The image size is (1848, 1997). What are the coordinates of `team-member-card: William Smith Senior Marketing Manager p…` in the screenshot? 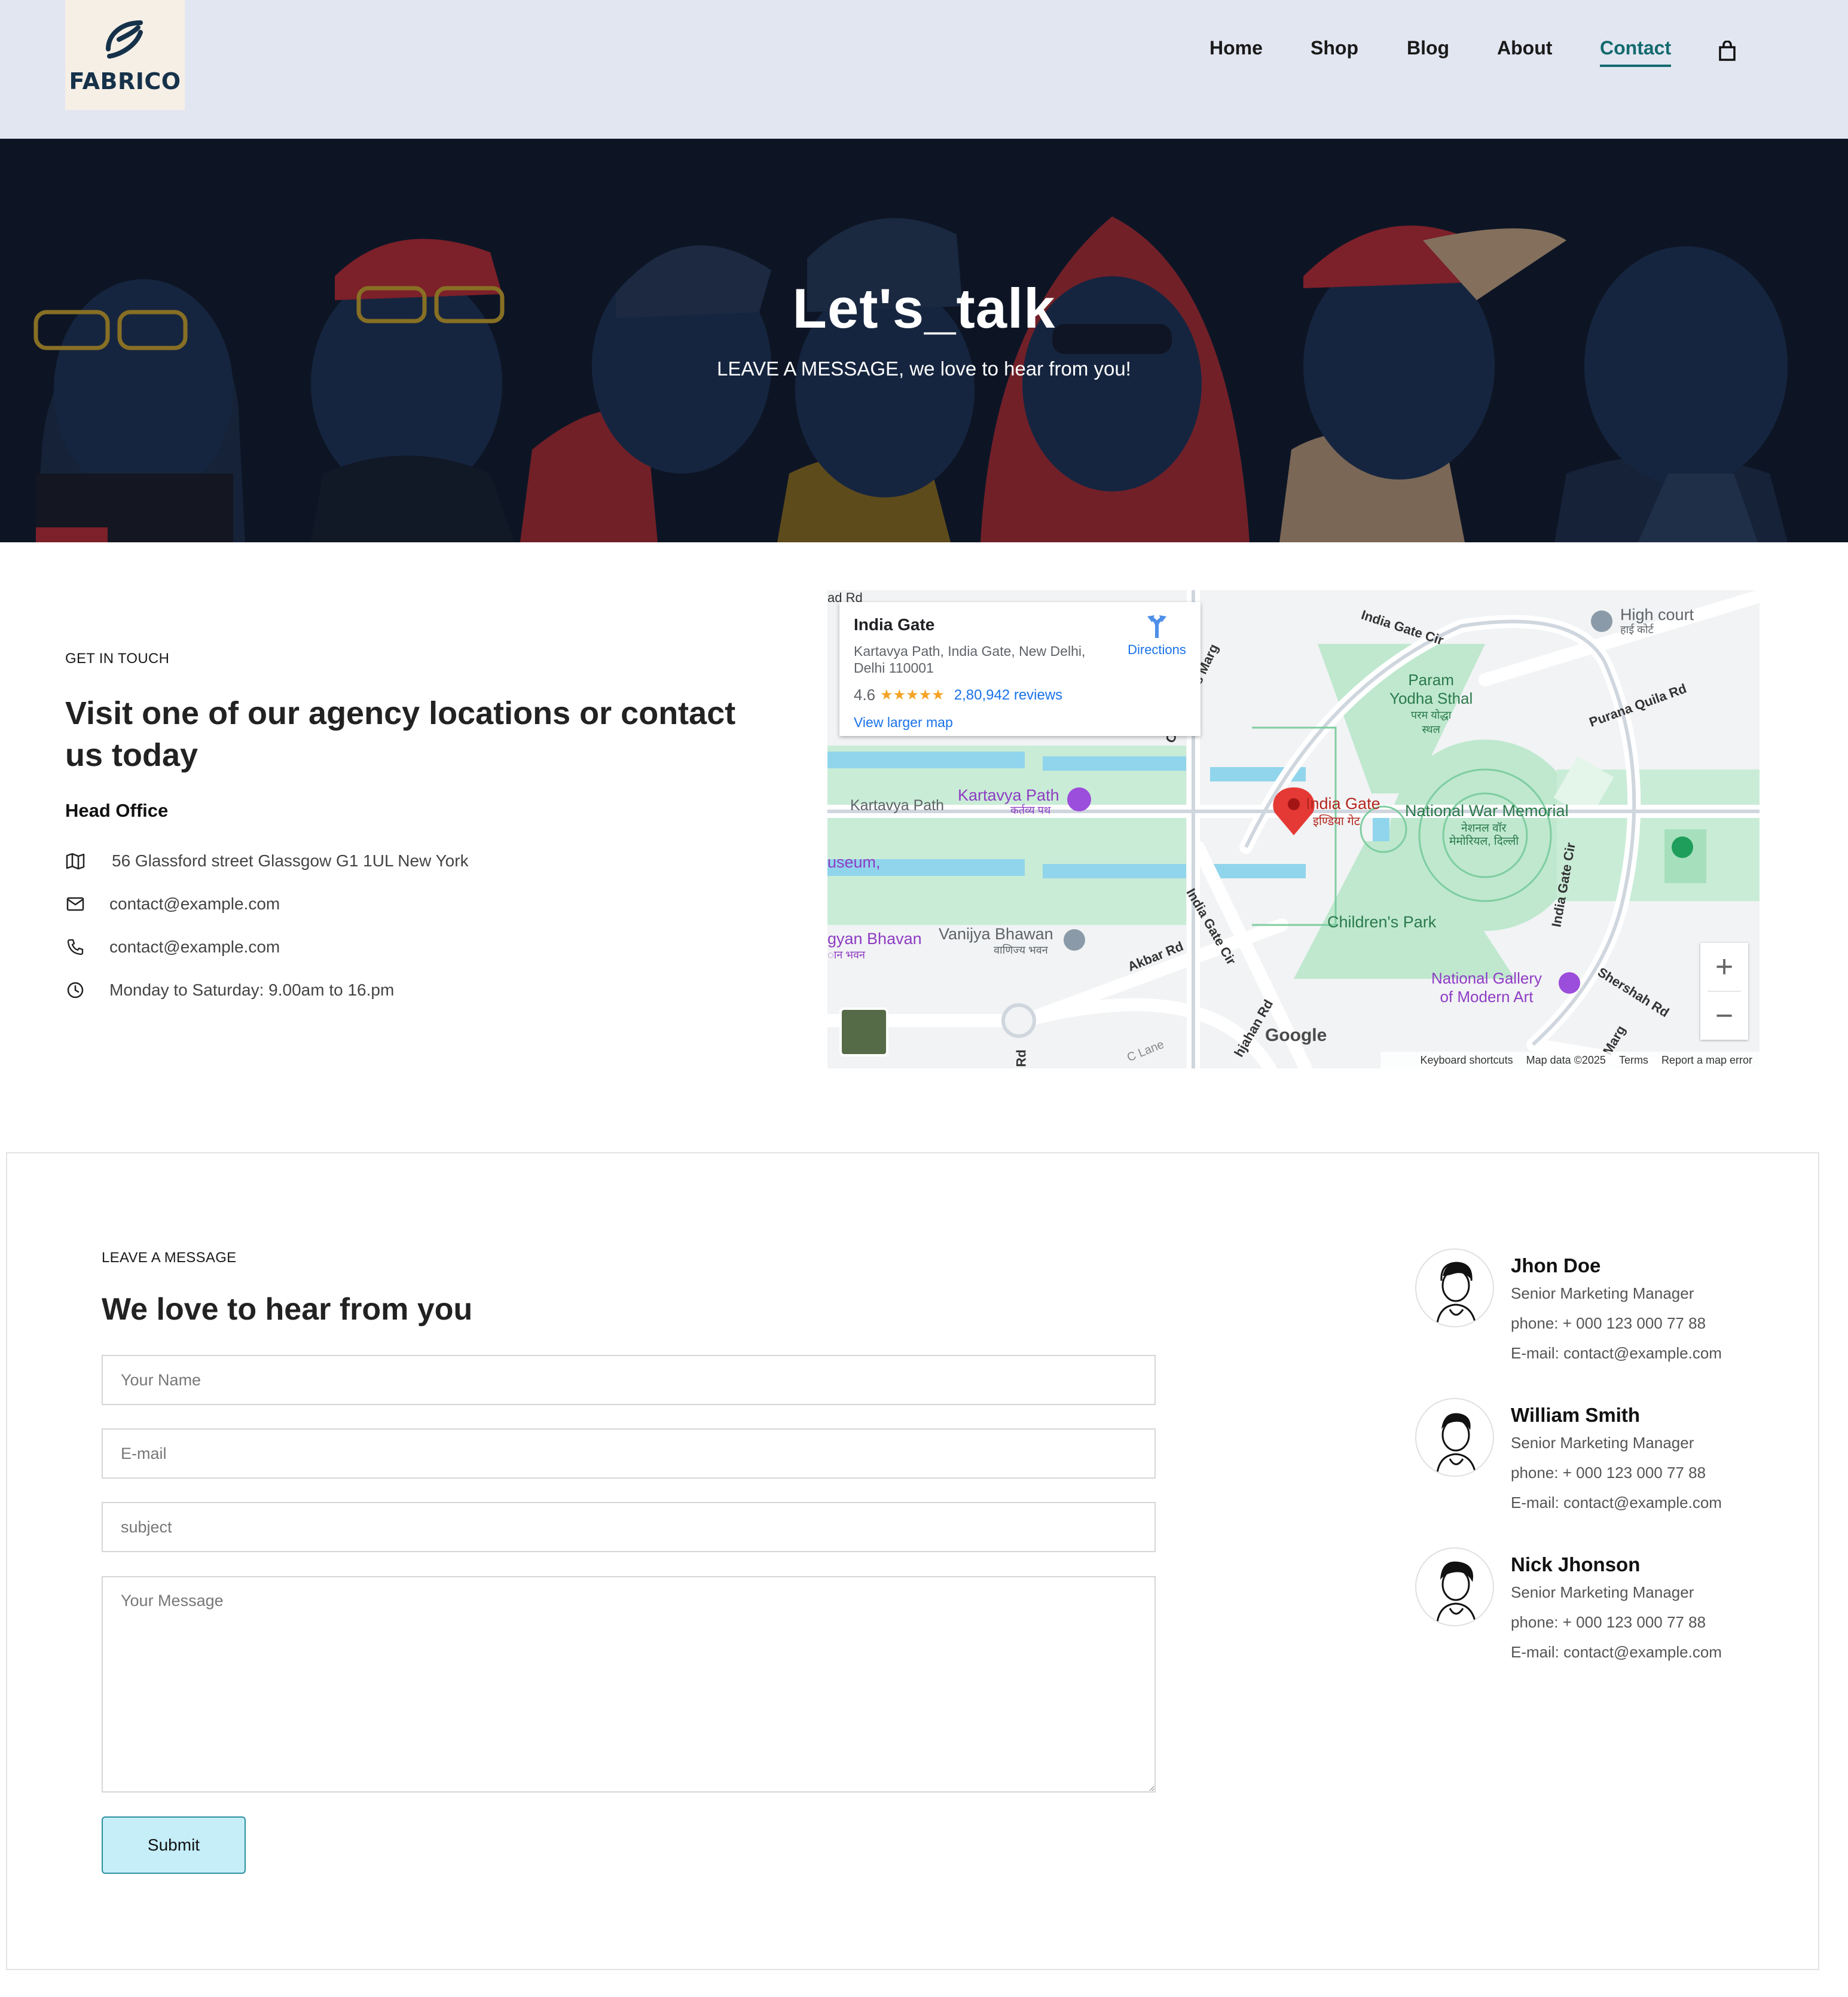 It's located at (1594, 1463).